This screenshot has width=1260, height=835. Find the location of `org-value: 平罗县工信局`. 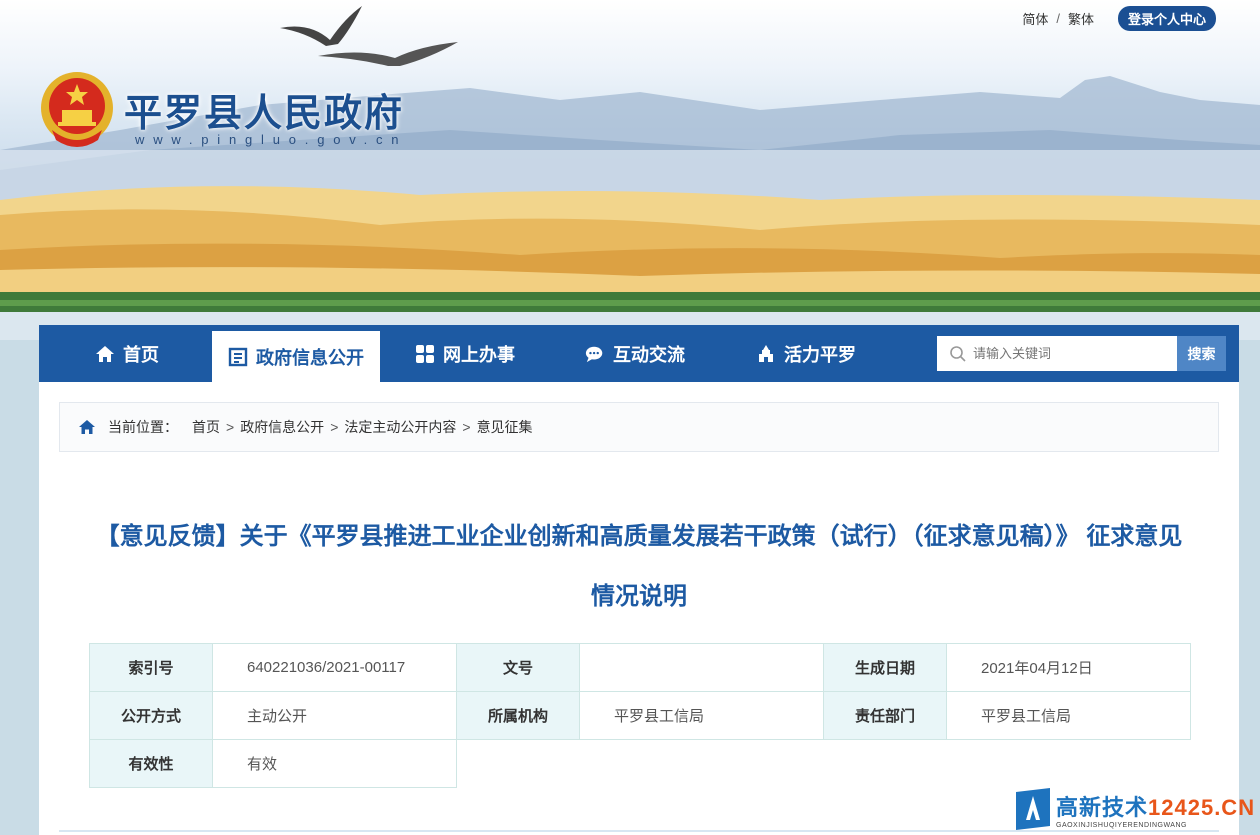

org-value: 平罗县工信局 is located at coordinates (701, 715).